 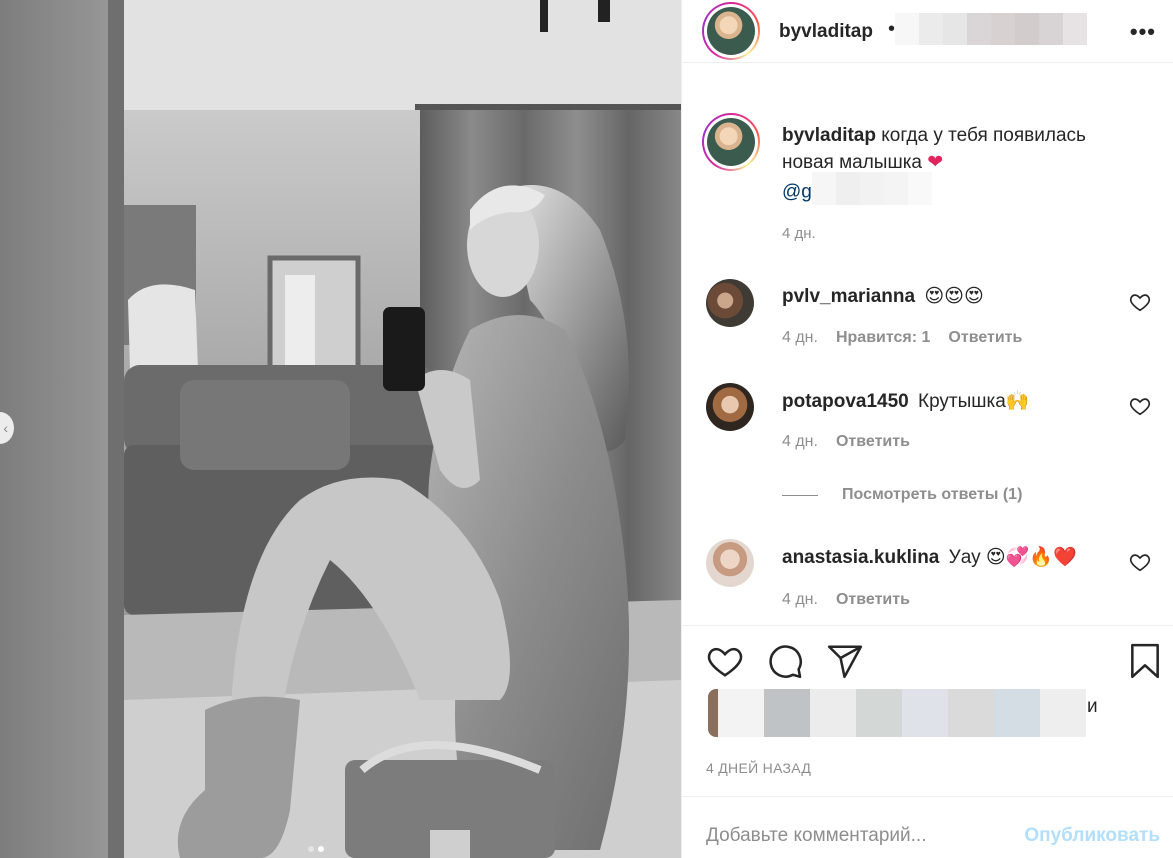 What do you see at coordinates (845, 661) in the screenshot?
I see `share-icon` at bounding box center [845, 661].